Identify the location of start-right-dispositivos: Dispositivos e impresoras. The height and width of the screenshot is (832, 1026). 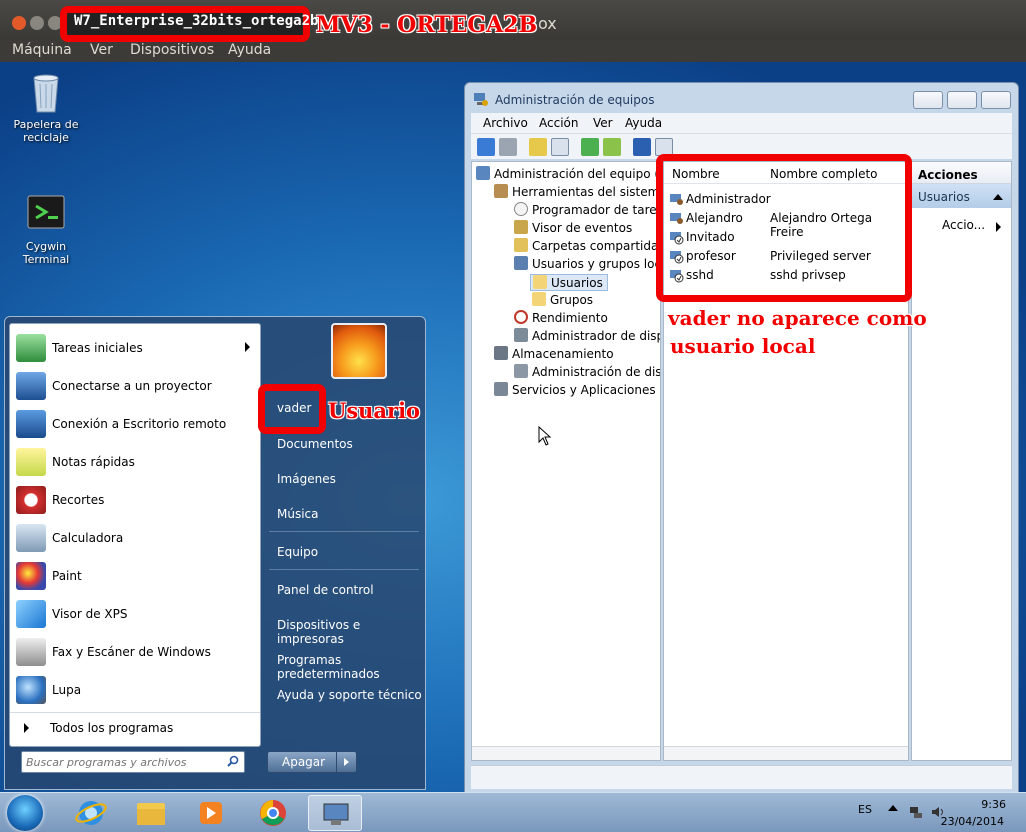
(351, 632).